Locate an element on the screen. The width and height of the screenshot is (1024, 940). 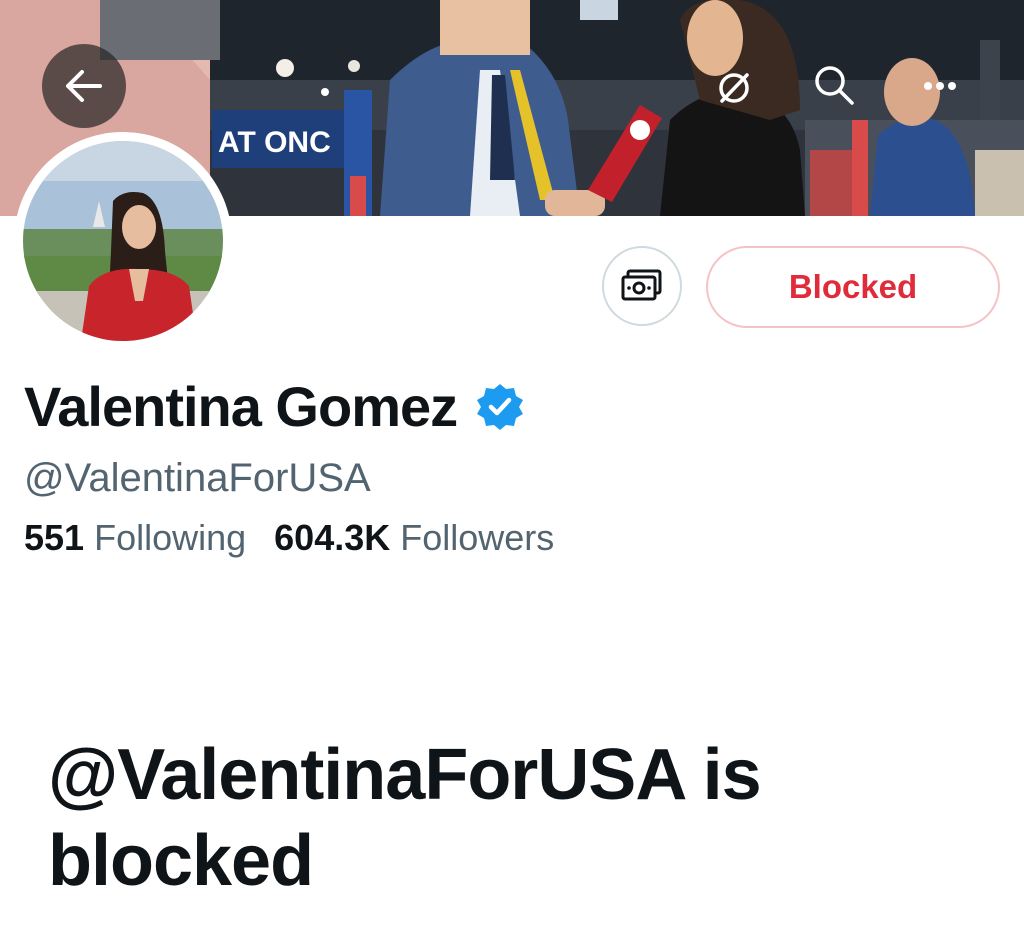
arrow-left-icon is located at coordinates (84, 86).